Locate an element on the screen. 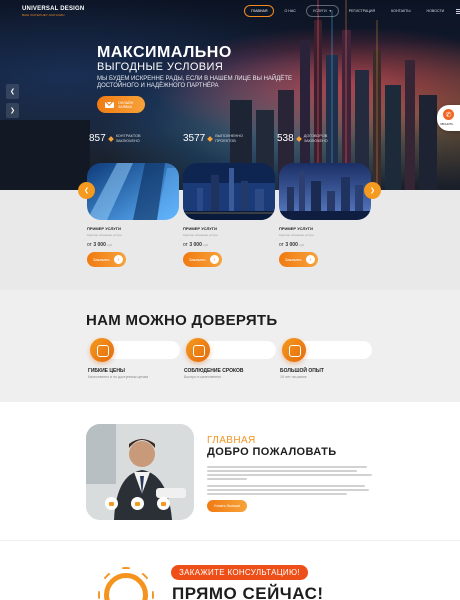 The image size is (460, 600). skyscraper-image is located at coordinates (133, 191).